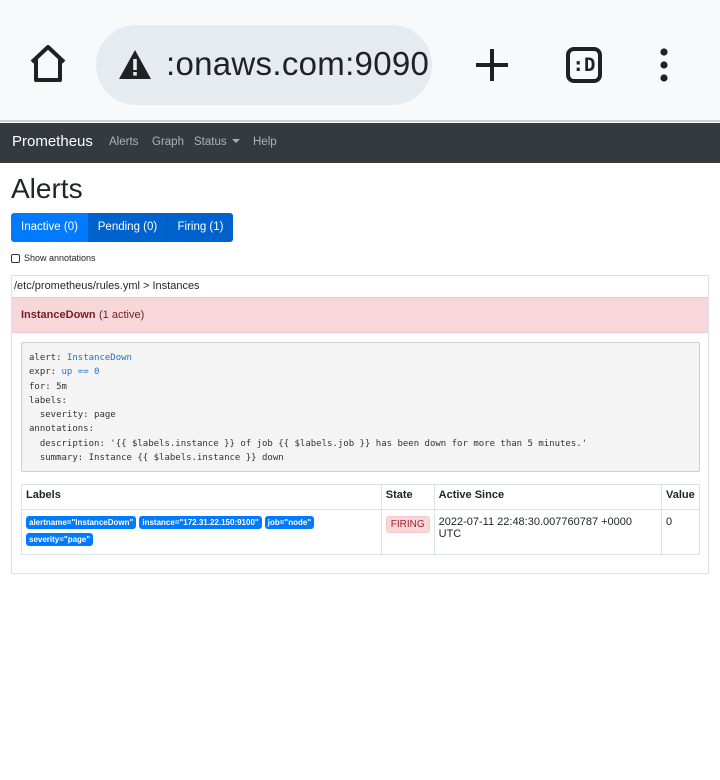  Describe the element at coordinates (48, 386) in the screenshot. I see `def-for: for: 5m` at that location.